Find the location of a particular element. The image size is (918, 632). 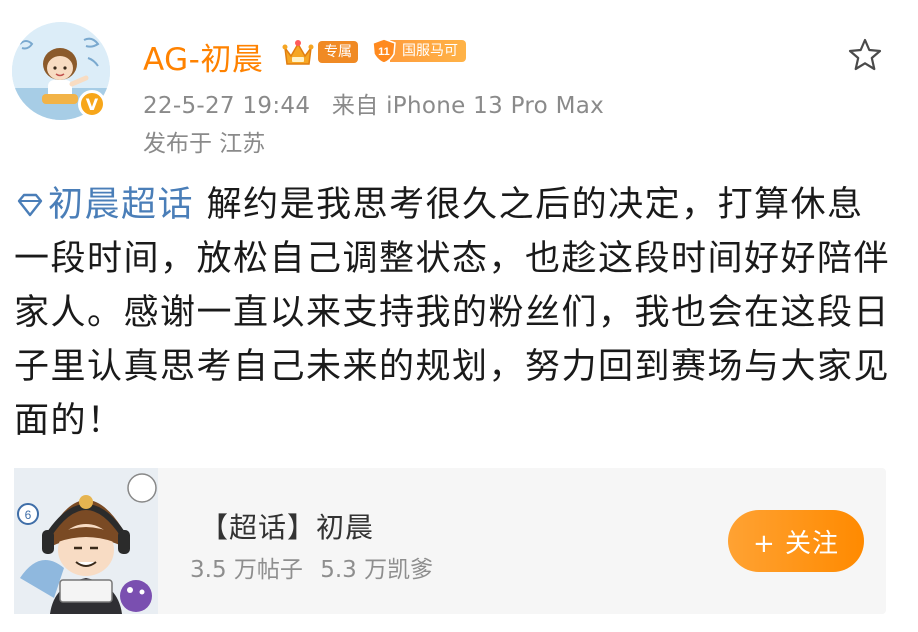

crown-icon is located at coordinates (298, 52).